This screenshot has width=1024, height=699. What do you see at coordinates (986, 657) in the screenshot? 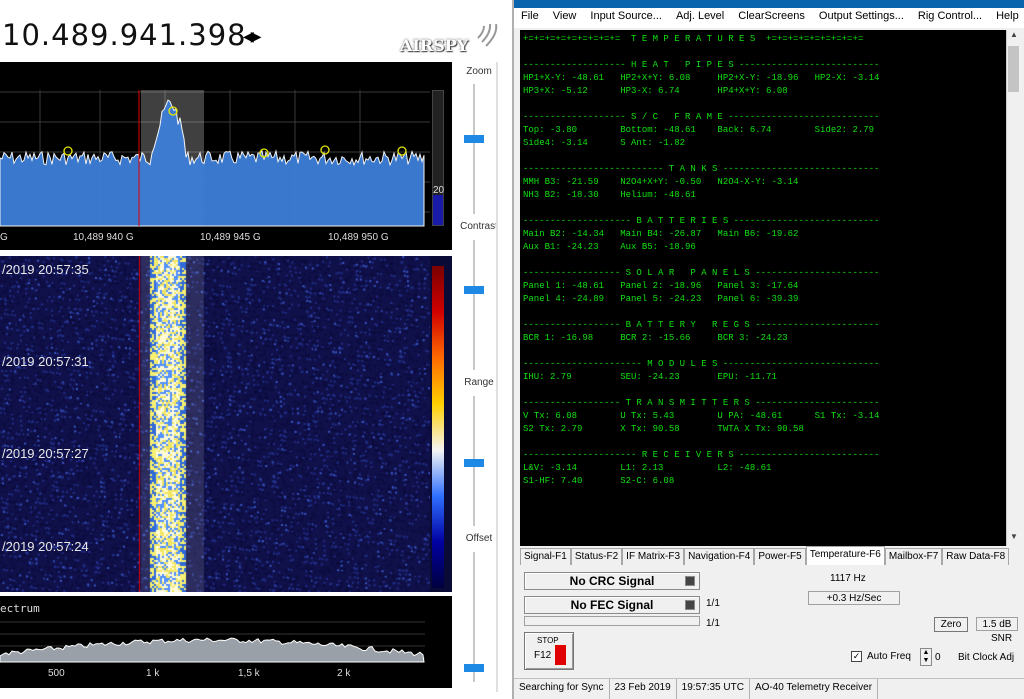
I see `bit-clock-label: Bit Clock Adj` at bounding box center [986, 657].